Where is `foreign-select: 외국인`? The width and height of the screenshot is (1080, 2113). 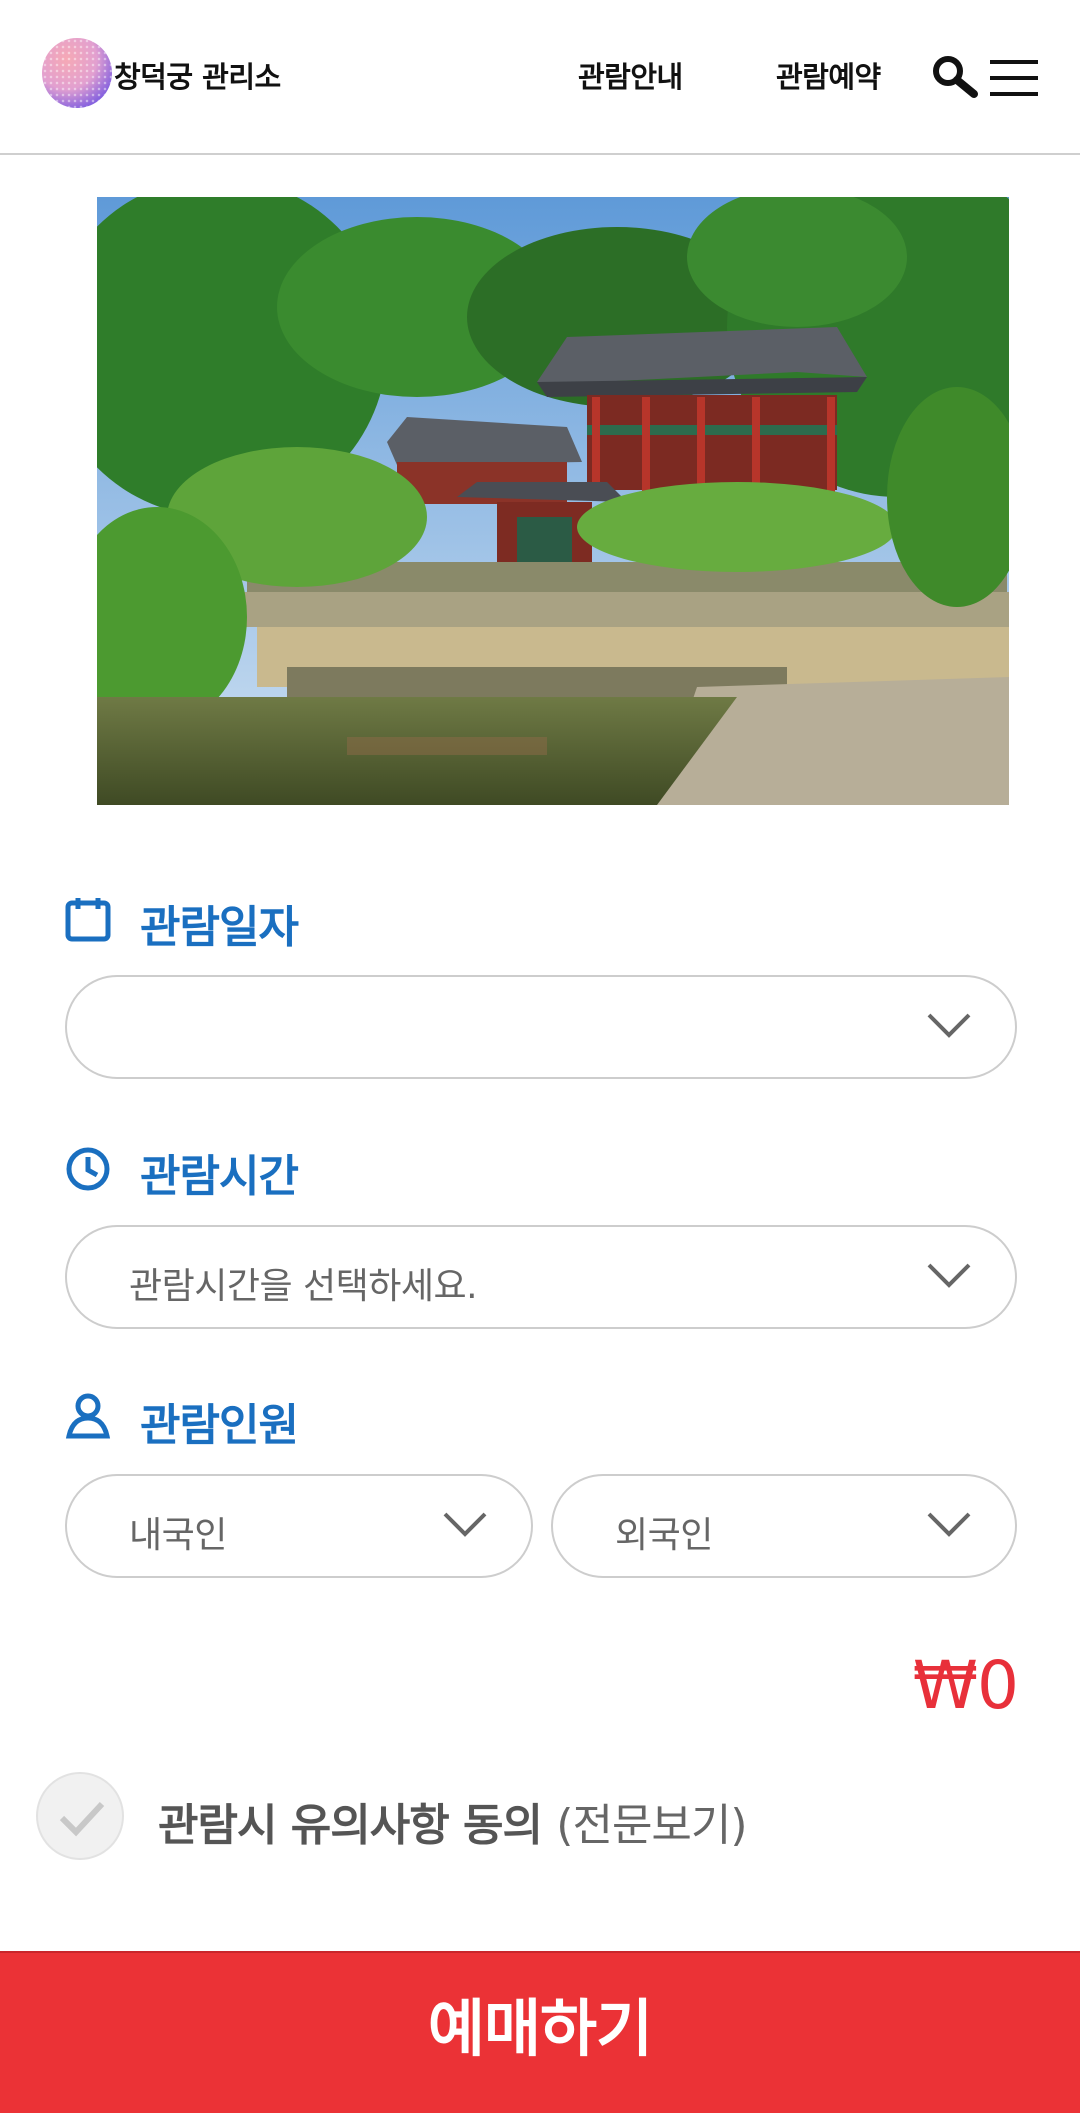 foreign-select: 외국인 is located at coordinates (784, 1526).